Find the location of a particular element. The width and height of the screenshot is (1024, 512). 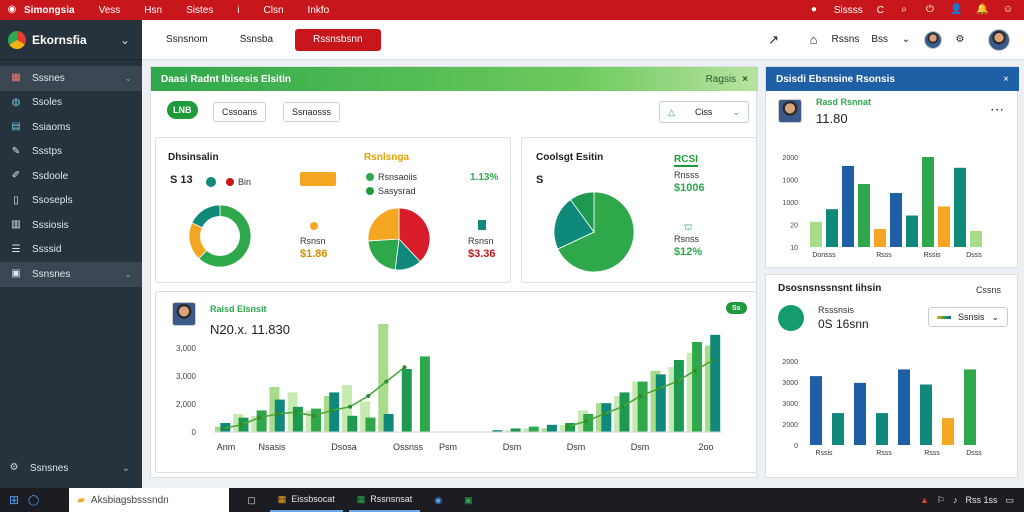

network-icon: ⚐ is located at coordinates (941, 500).